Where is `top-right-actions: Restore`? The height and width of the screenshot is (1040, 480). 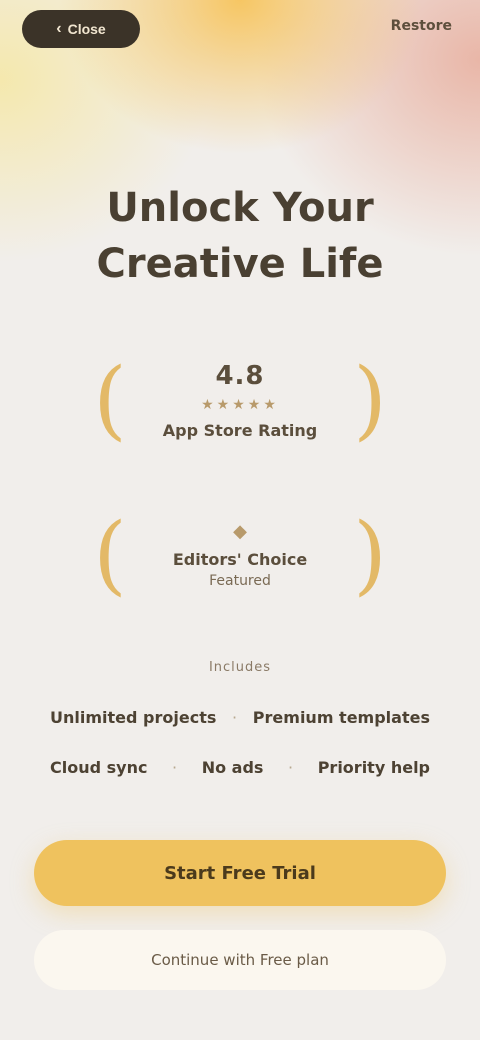 top-right-actions: Restore is located at coordinates (421, 26).